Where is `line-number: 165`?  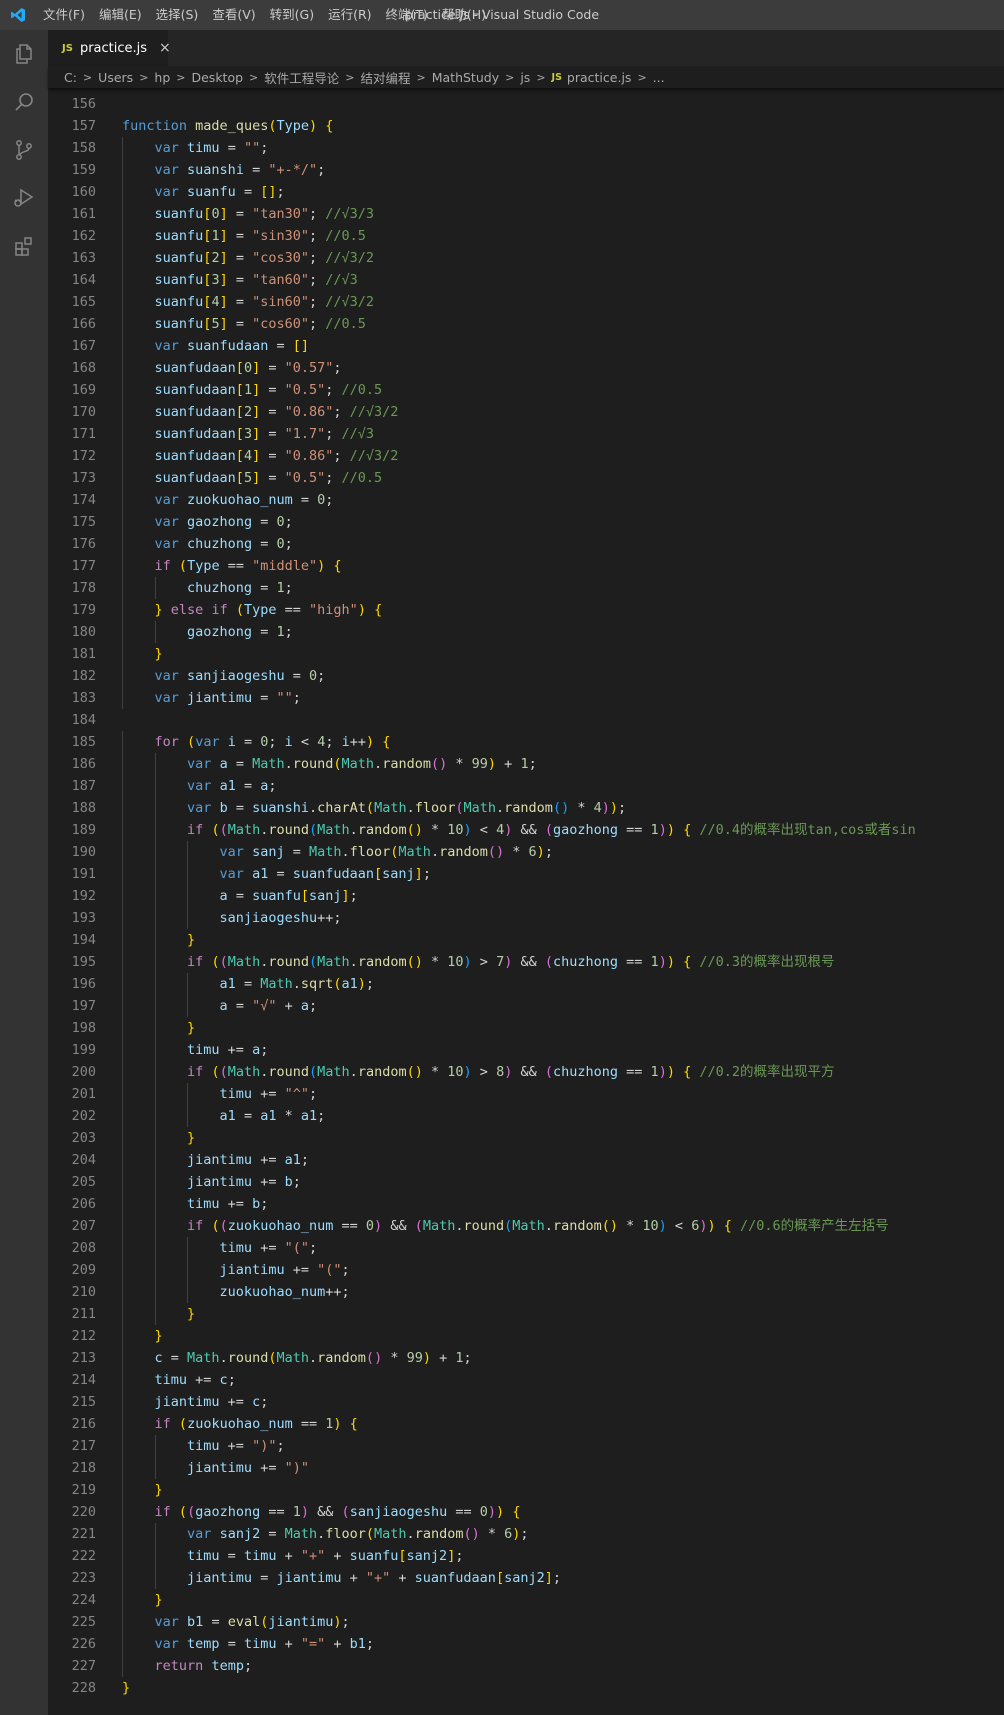
line-number: 165 is located at coordinates (83, 302).